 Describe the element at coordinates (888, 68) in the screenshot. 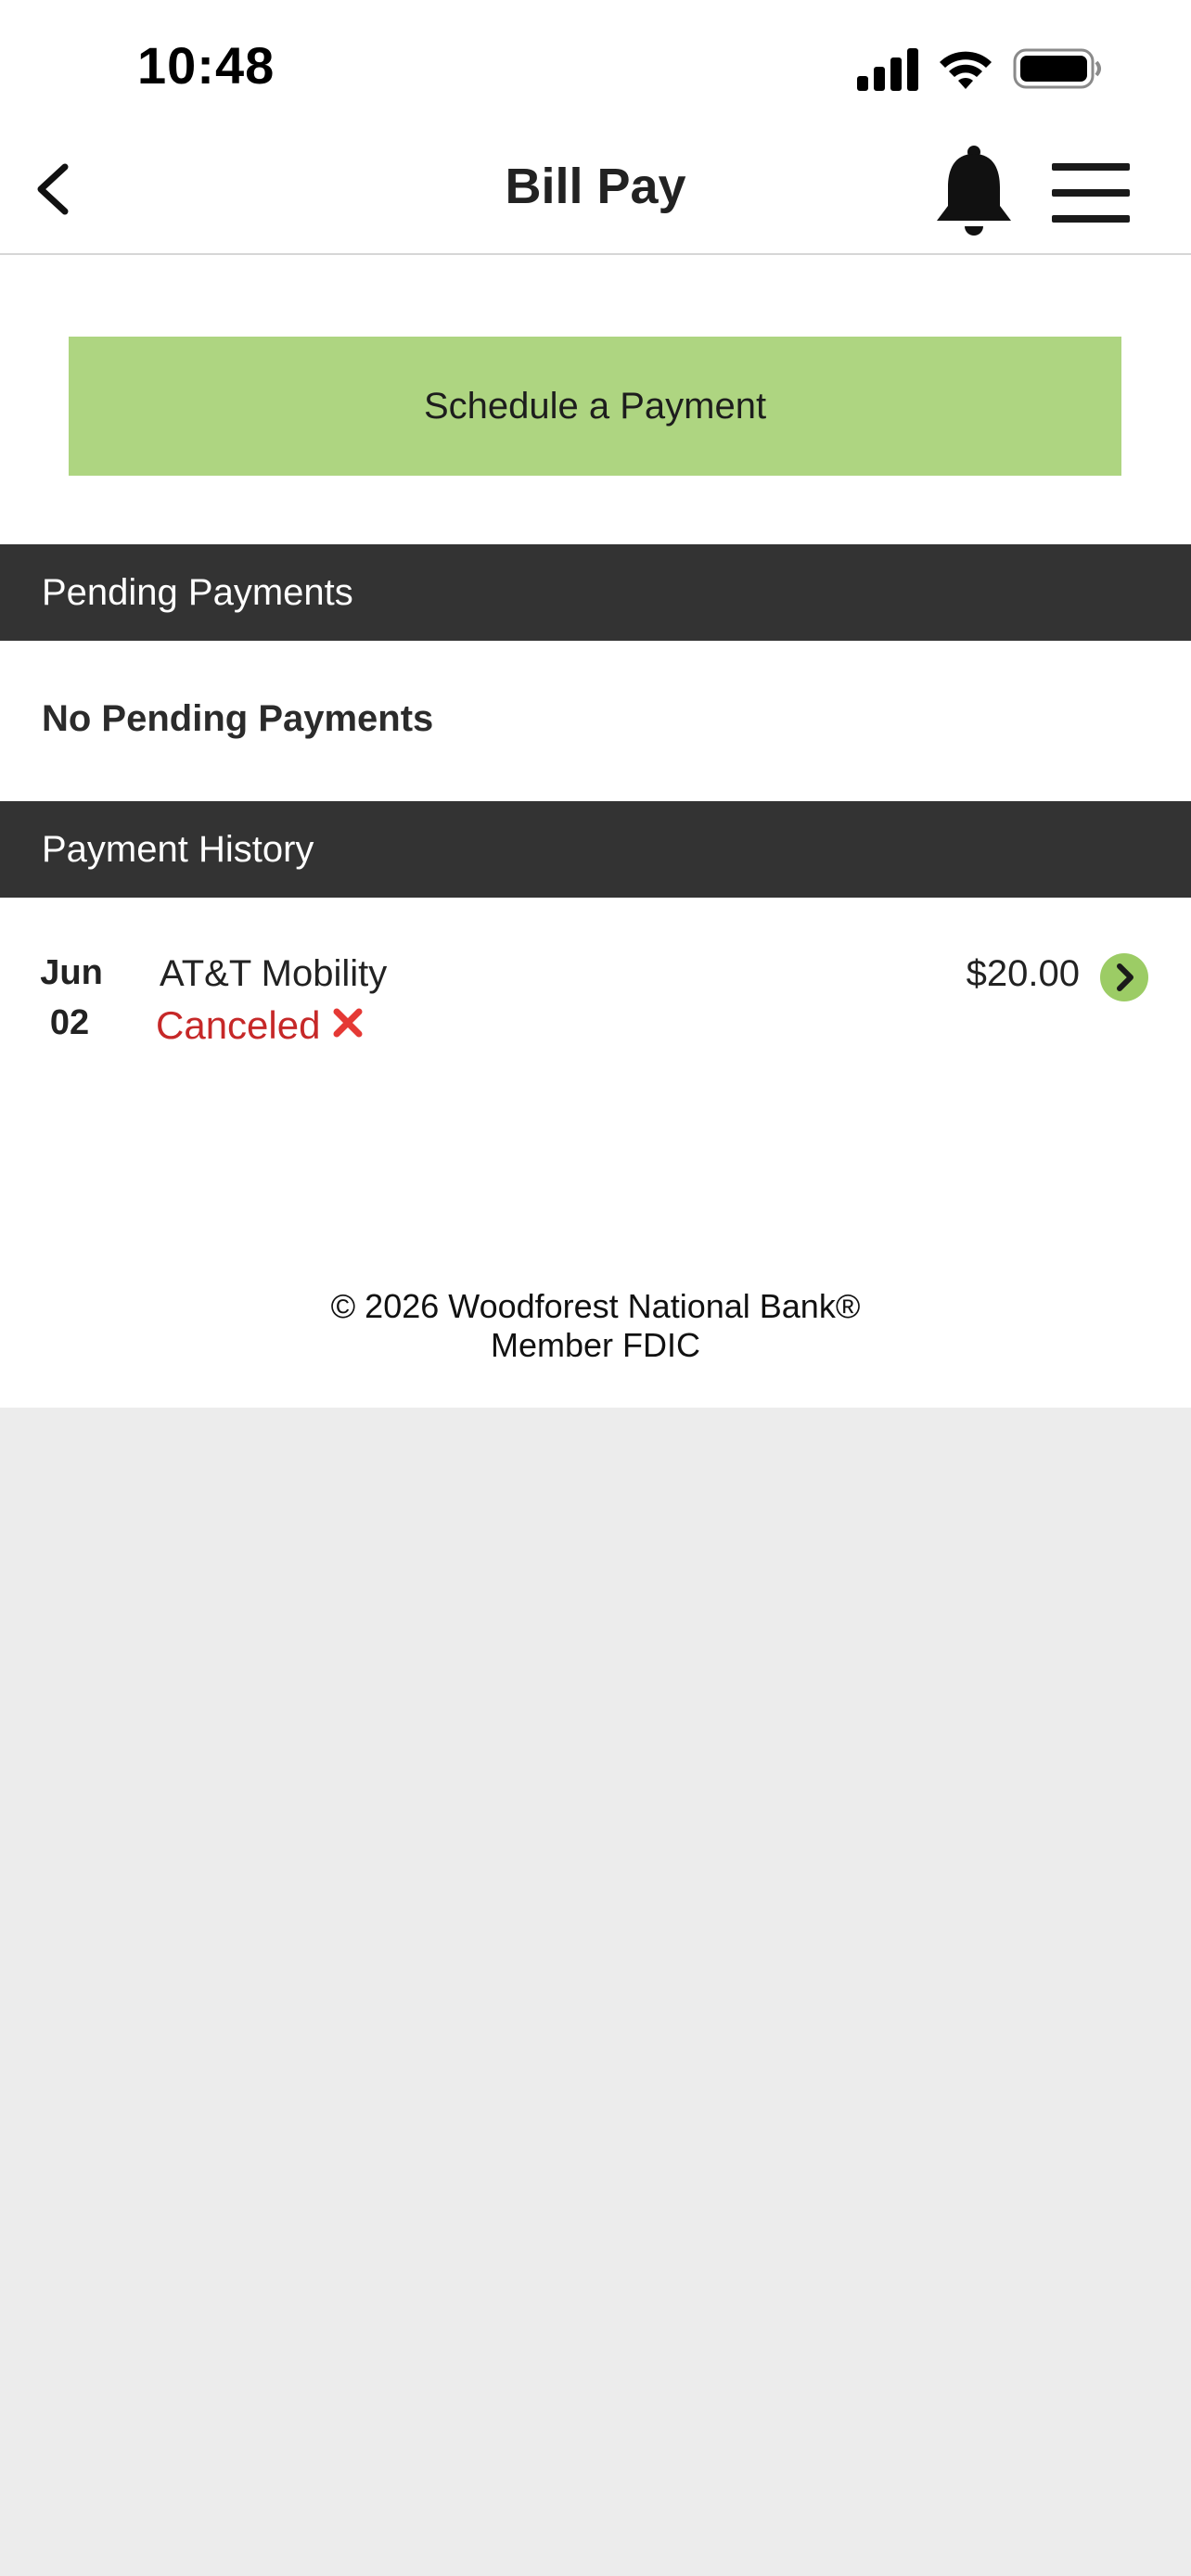

I see `cellular-signal-icon` at that location.